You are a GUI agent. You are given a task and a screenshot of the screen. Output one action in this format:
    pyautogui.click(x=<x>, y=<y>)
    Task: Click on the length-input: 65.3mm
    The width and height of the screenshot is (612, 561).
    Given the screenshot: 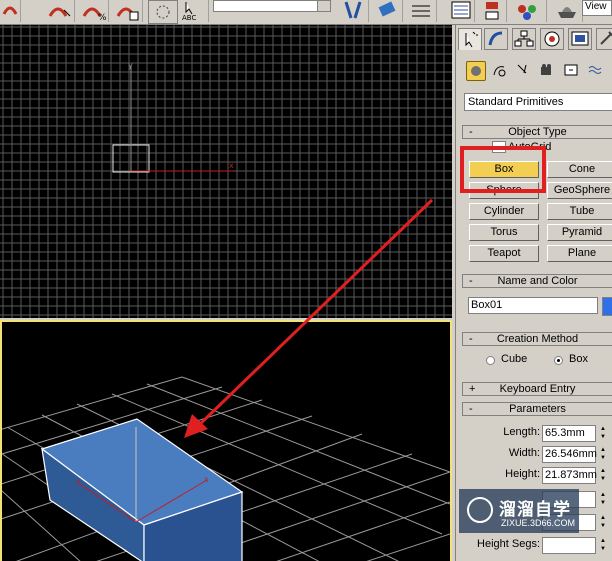 What is the action you would take?
    pyautogui.click(x=569, y=433)
    